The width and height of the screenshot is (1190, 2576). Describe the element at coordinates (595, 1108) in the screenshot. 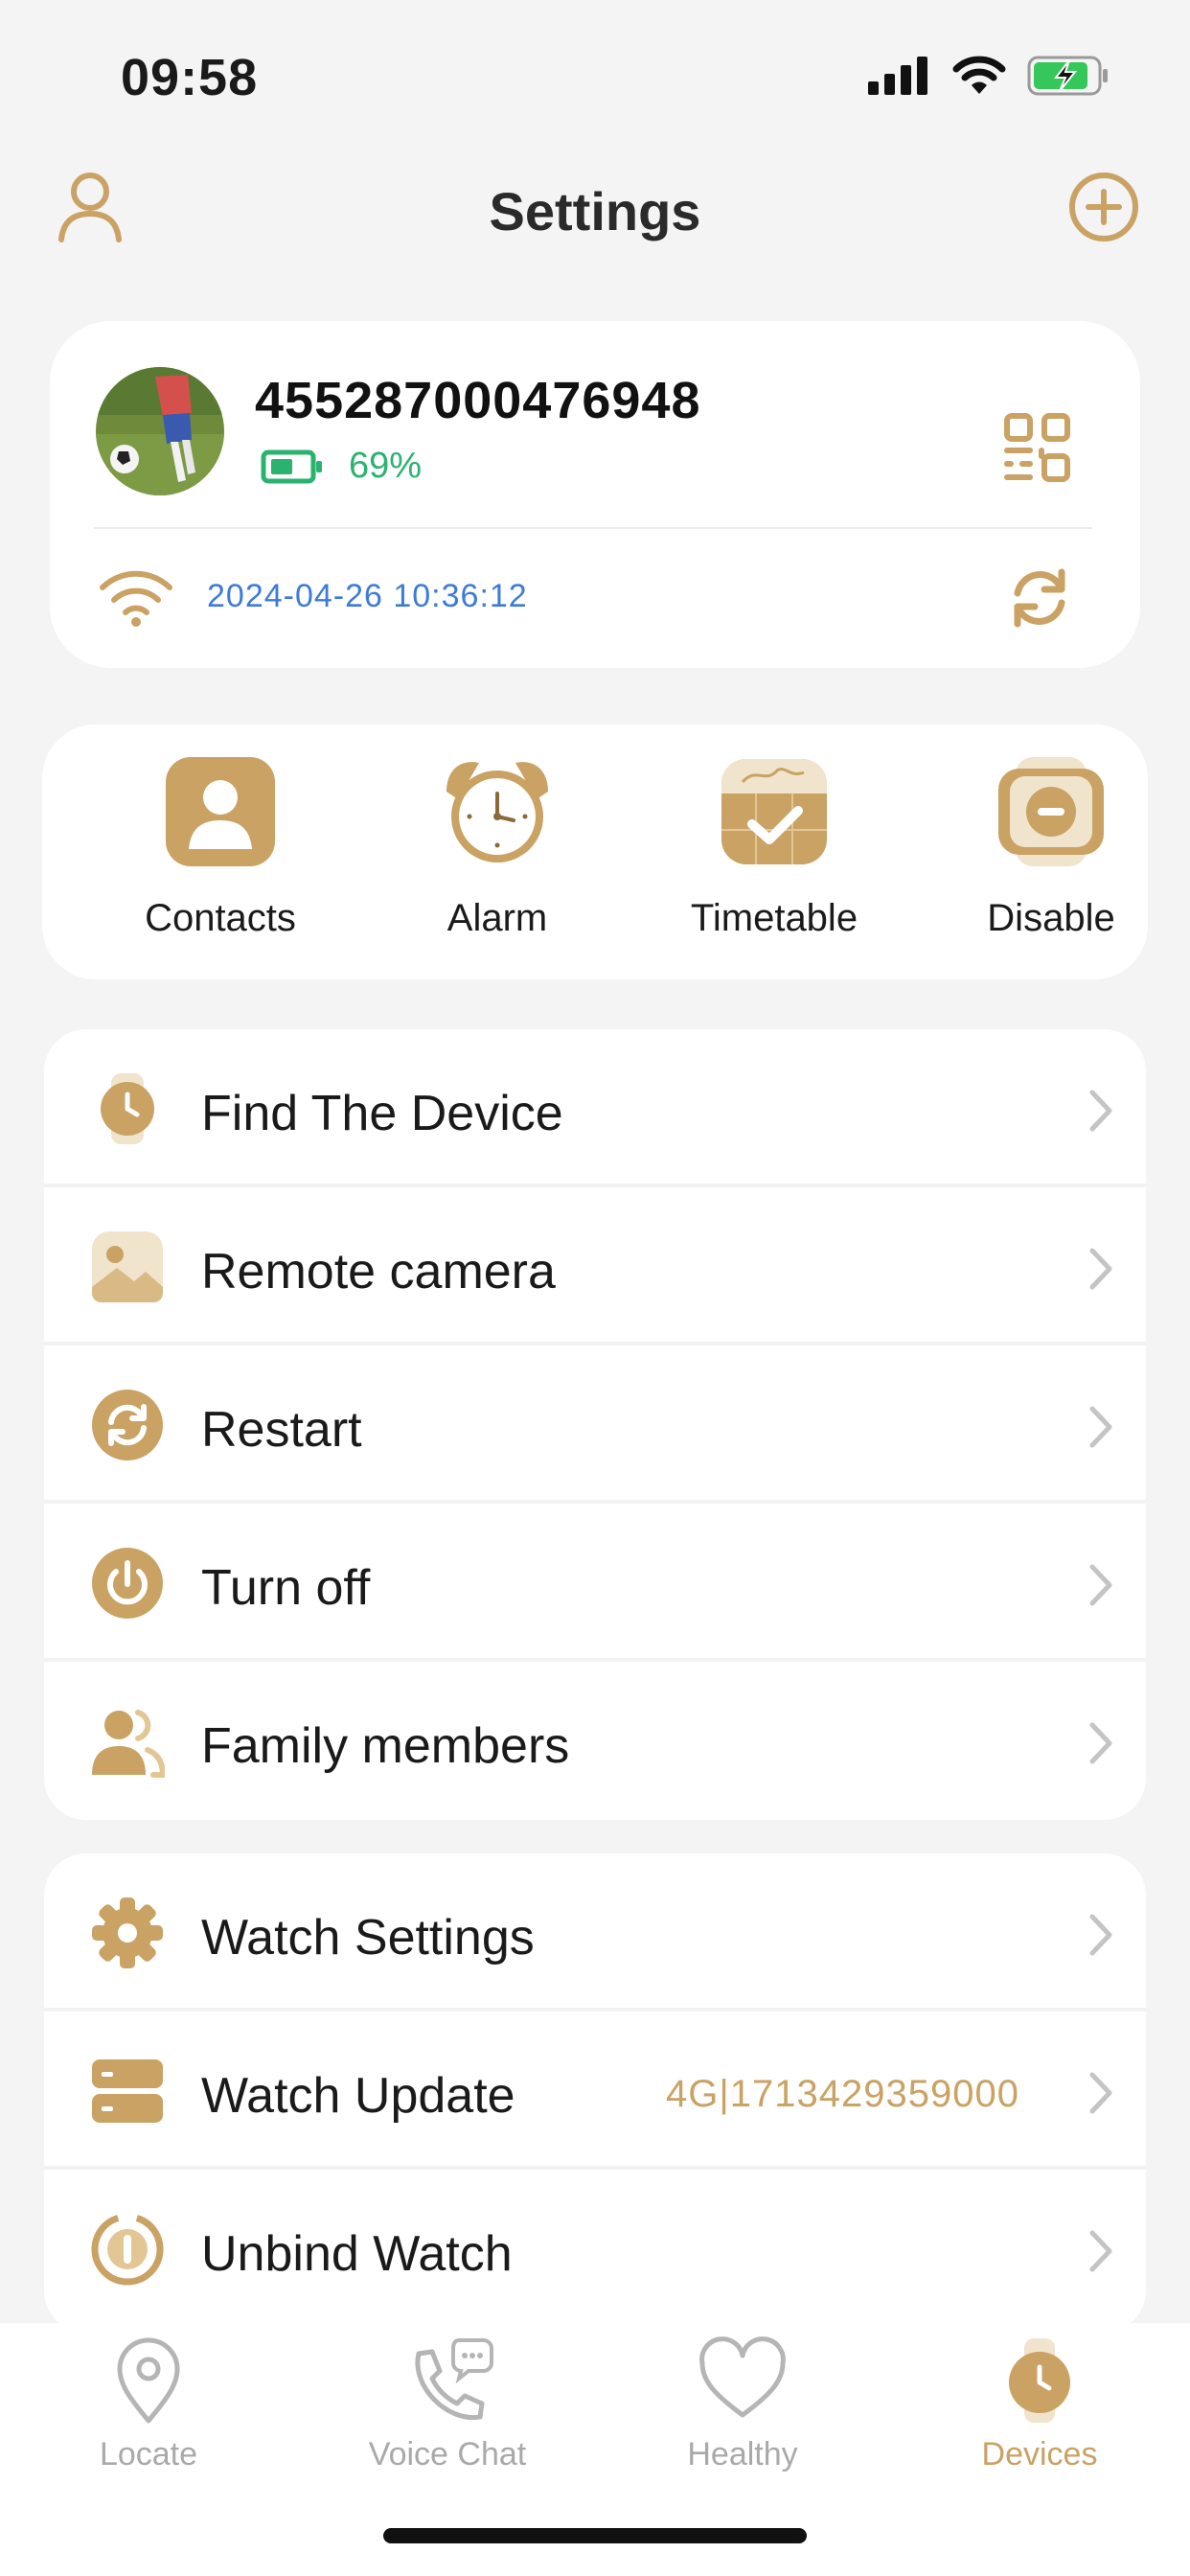

I see `row-find-device: Find The Device` at that location.